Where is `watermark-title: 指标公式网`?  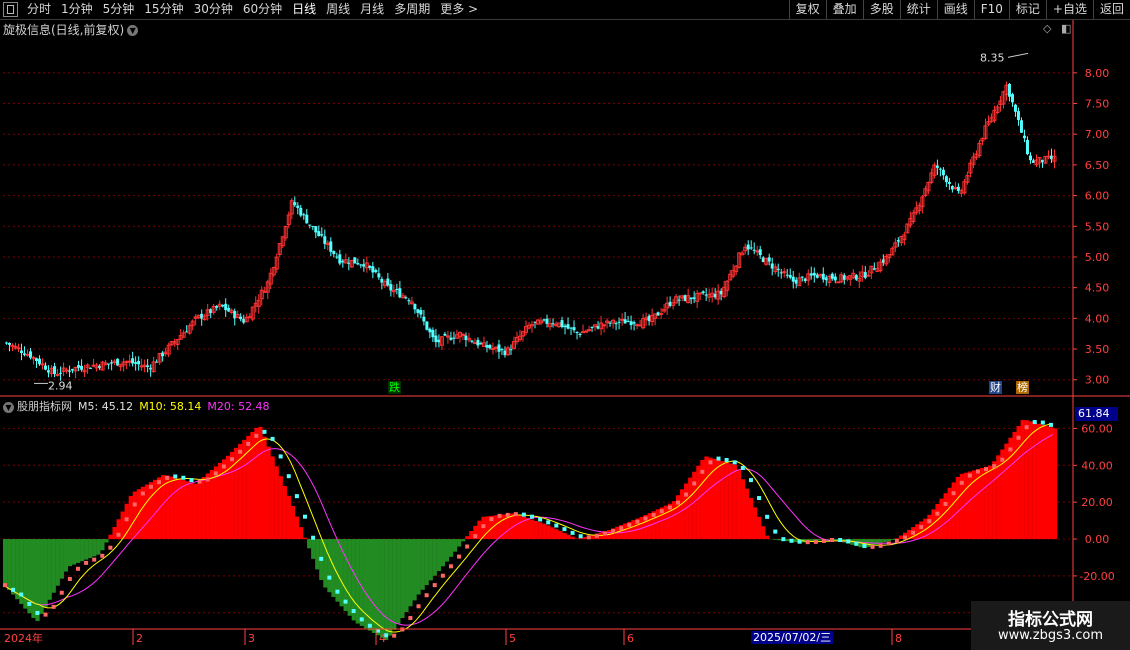
watermark-title: 指标公式网 is located at coordinates (1050, 620).